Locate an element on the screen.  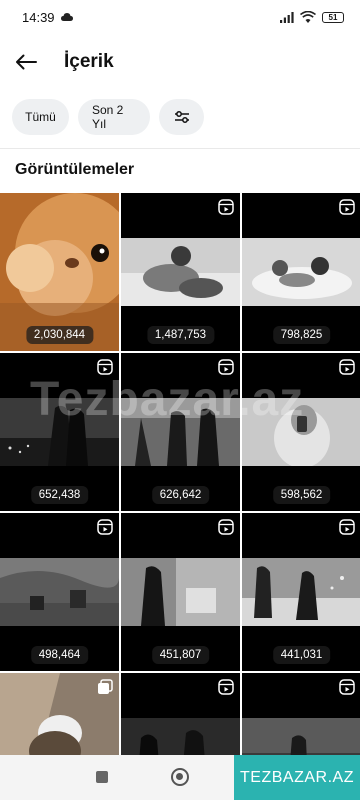
brand-badge: TEZBAZAR.AZ is located at coordinates (297, 777).